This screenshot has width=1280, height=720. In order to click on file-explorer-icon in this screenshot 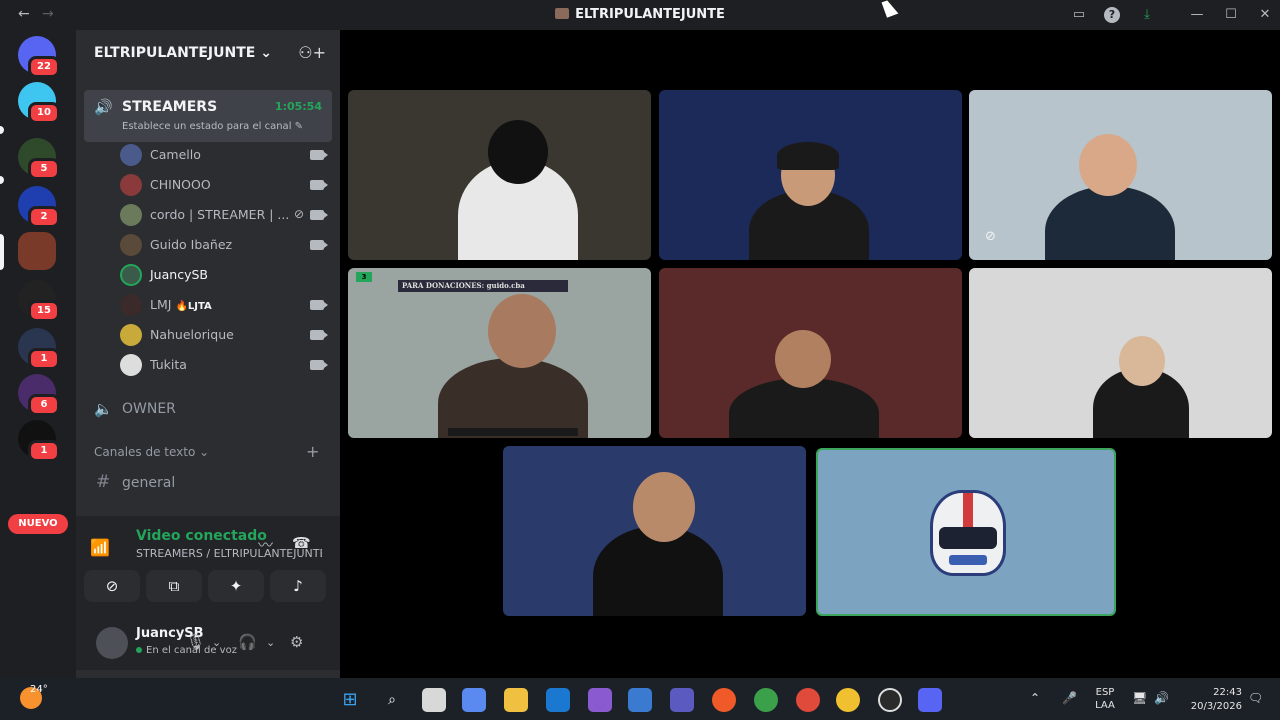, I will do `click(516, 700)`.